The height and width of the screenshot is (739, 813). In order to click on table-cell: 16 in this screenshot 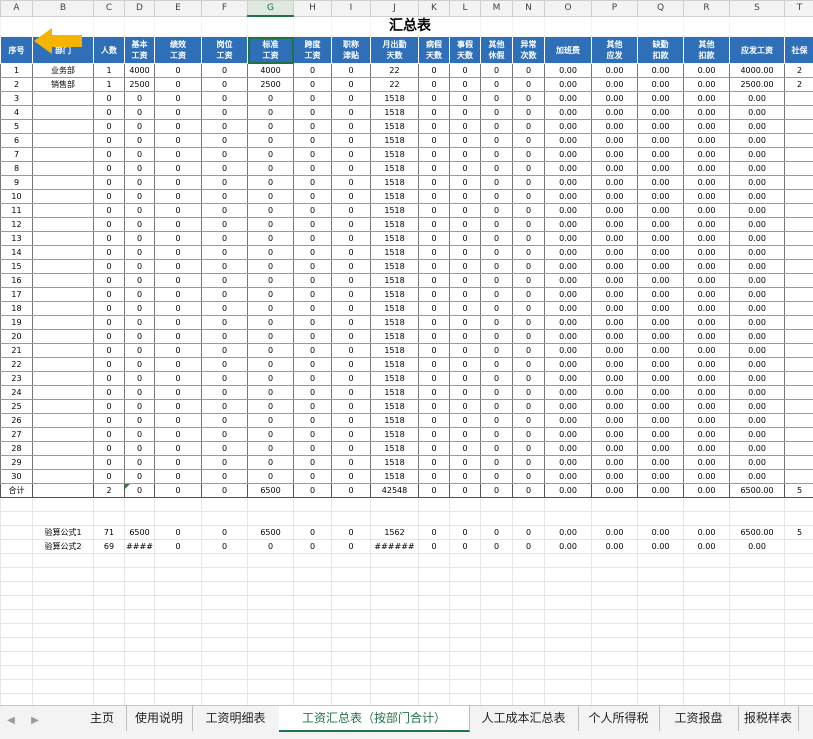, I will do `click(17, 281)`.